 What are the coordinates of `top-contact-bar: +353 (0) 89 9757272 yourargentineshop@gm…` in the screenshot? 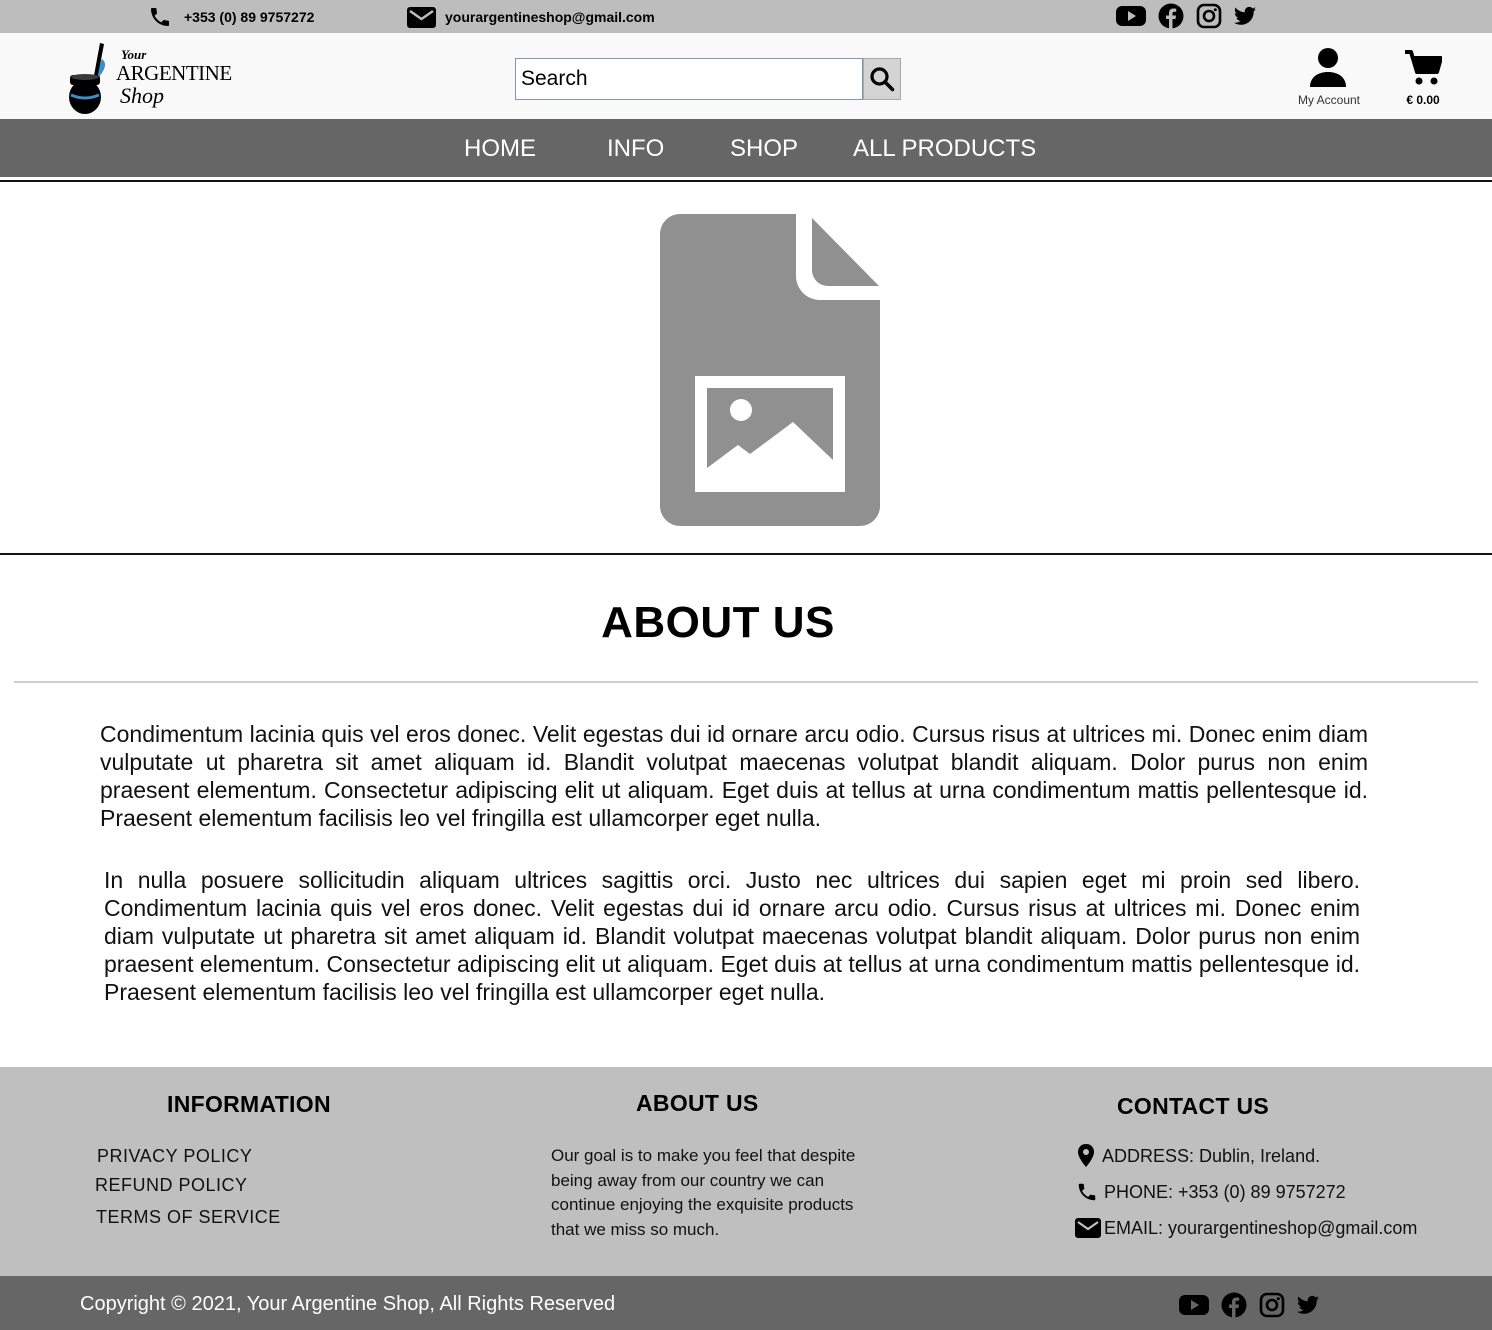 It's located at (746, 16).